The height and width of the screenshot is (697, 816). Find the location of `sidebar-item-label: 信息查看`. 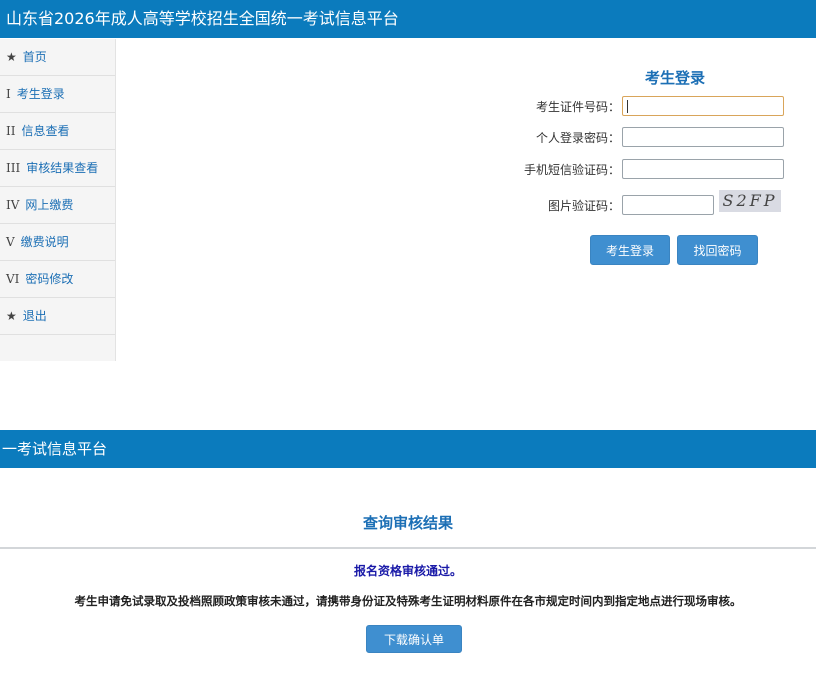

sidebar-item-label: 信息查看 is located at coordinates (45, 131).